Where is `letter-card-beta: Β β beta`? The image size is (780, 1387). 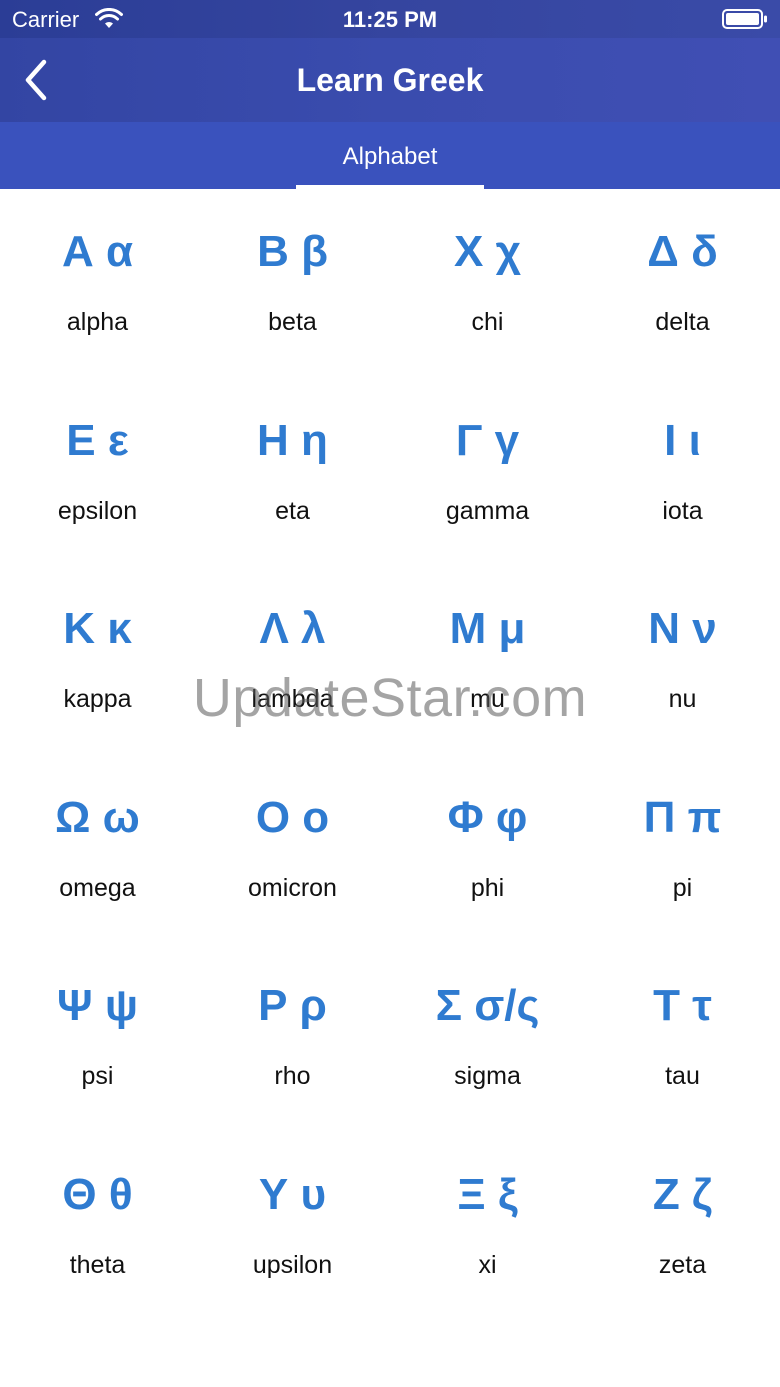
letter-card-beta: Β β beta is located at coordinates (292, 283).